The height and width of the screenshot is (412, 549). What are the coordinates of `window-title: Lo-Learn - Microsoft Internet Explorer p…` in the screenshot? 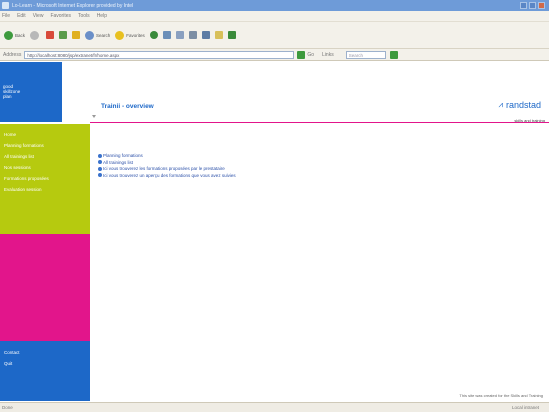 It's located at (73, 5).